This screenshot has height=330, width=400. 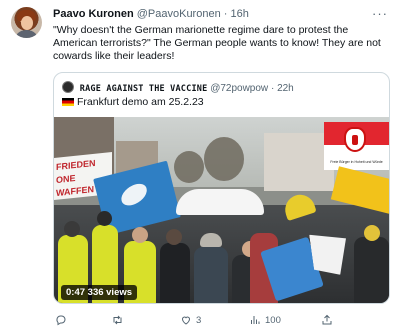 I want to click on quoted-time: 22h, so click(x=285, y=88).